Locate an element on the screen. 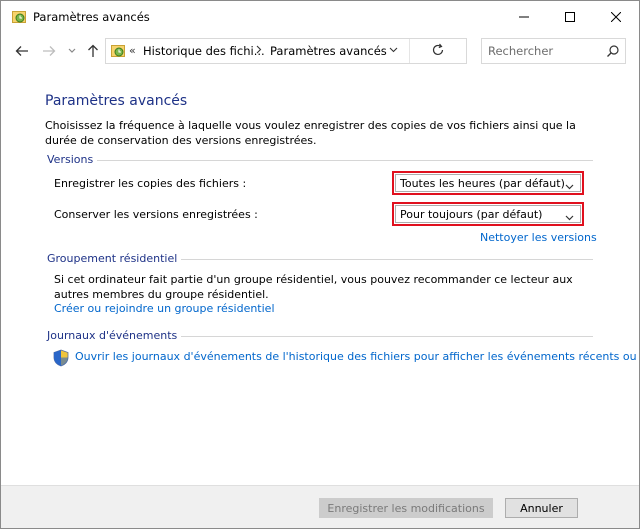 Image resolution: width=640 pixels, height=529 pixels. maximize-icon is located at coordinates (570, 17).